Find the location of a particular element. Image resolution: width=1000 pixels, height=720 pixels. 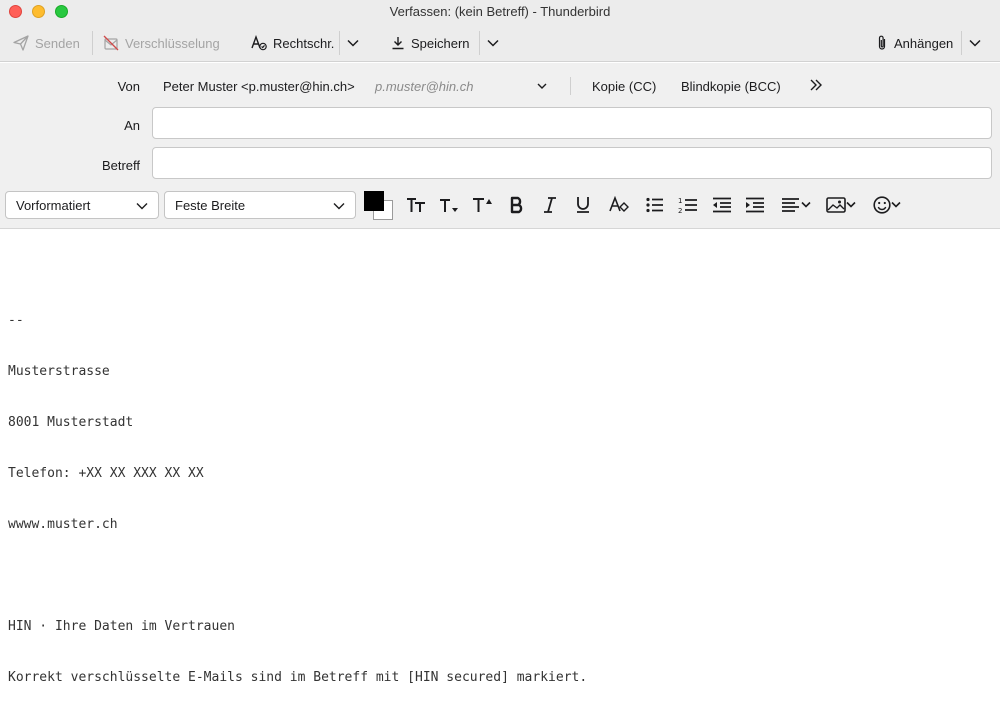

to-field is located at coordinates (572, 123).